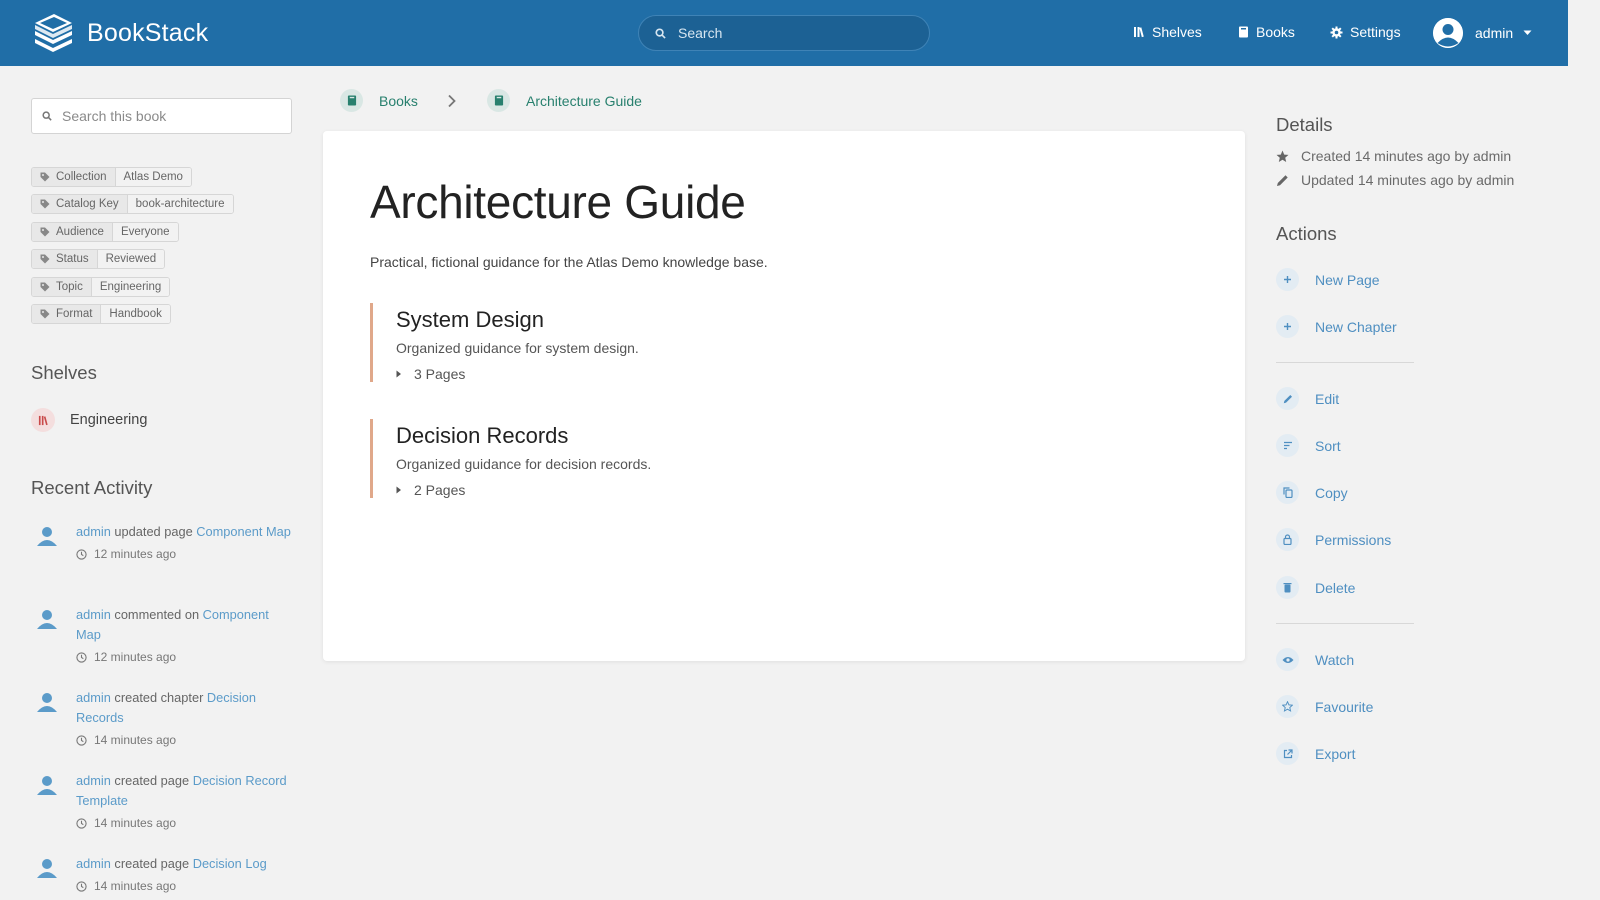  I want to click on tag-name: Format, so click(74, 314).